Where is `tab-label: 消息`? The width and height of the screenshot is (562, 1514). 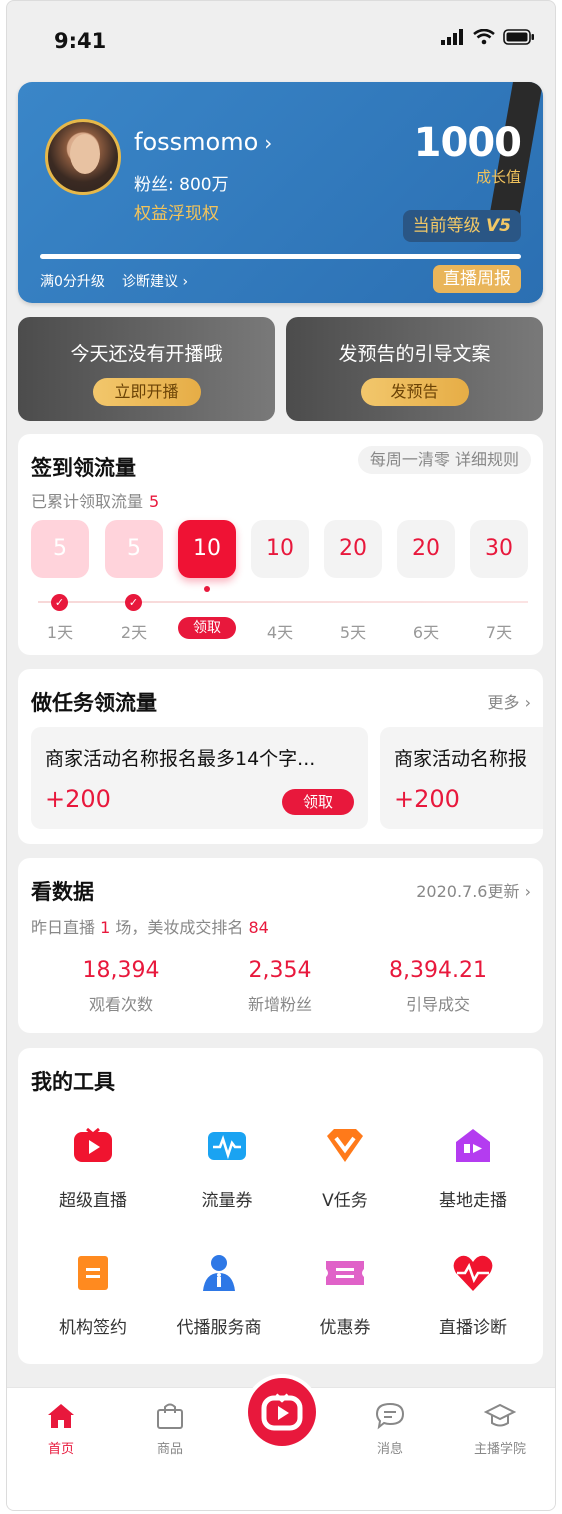
tab-label: 消息 is located at coordinates (389, 1449).